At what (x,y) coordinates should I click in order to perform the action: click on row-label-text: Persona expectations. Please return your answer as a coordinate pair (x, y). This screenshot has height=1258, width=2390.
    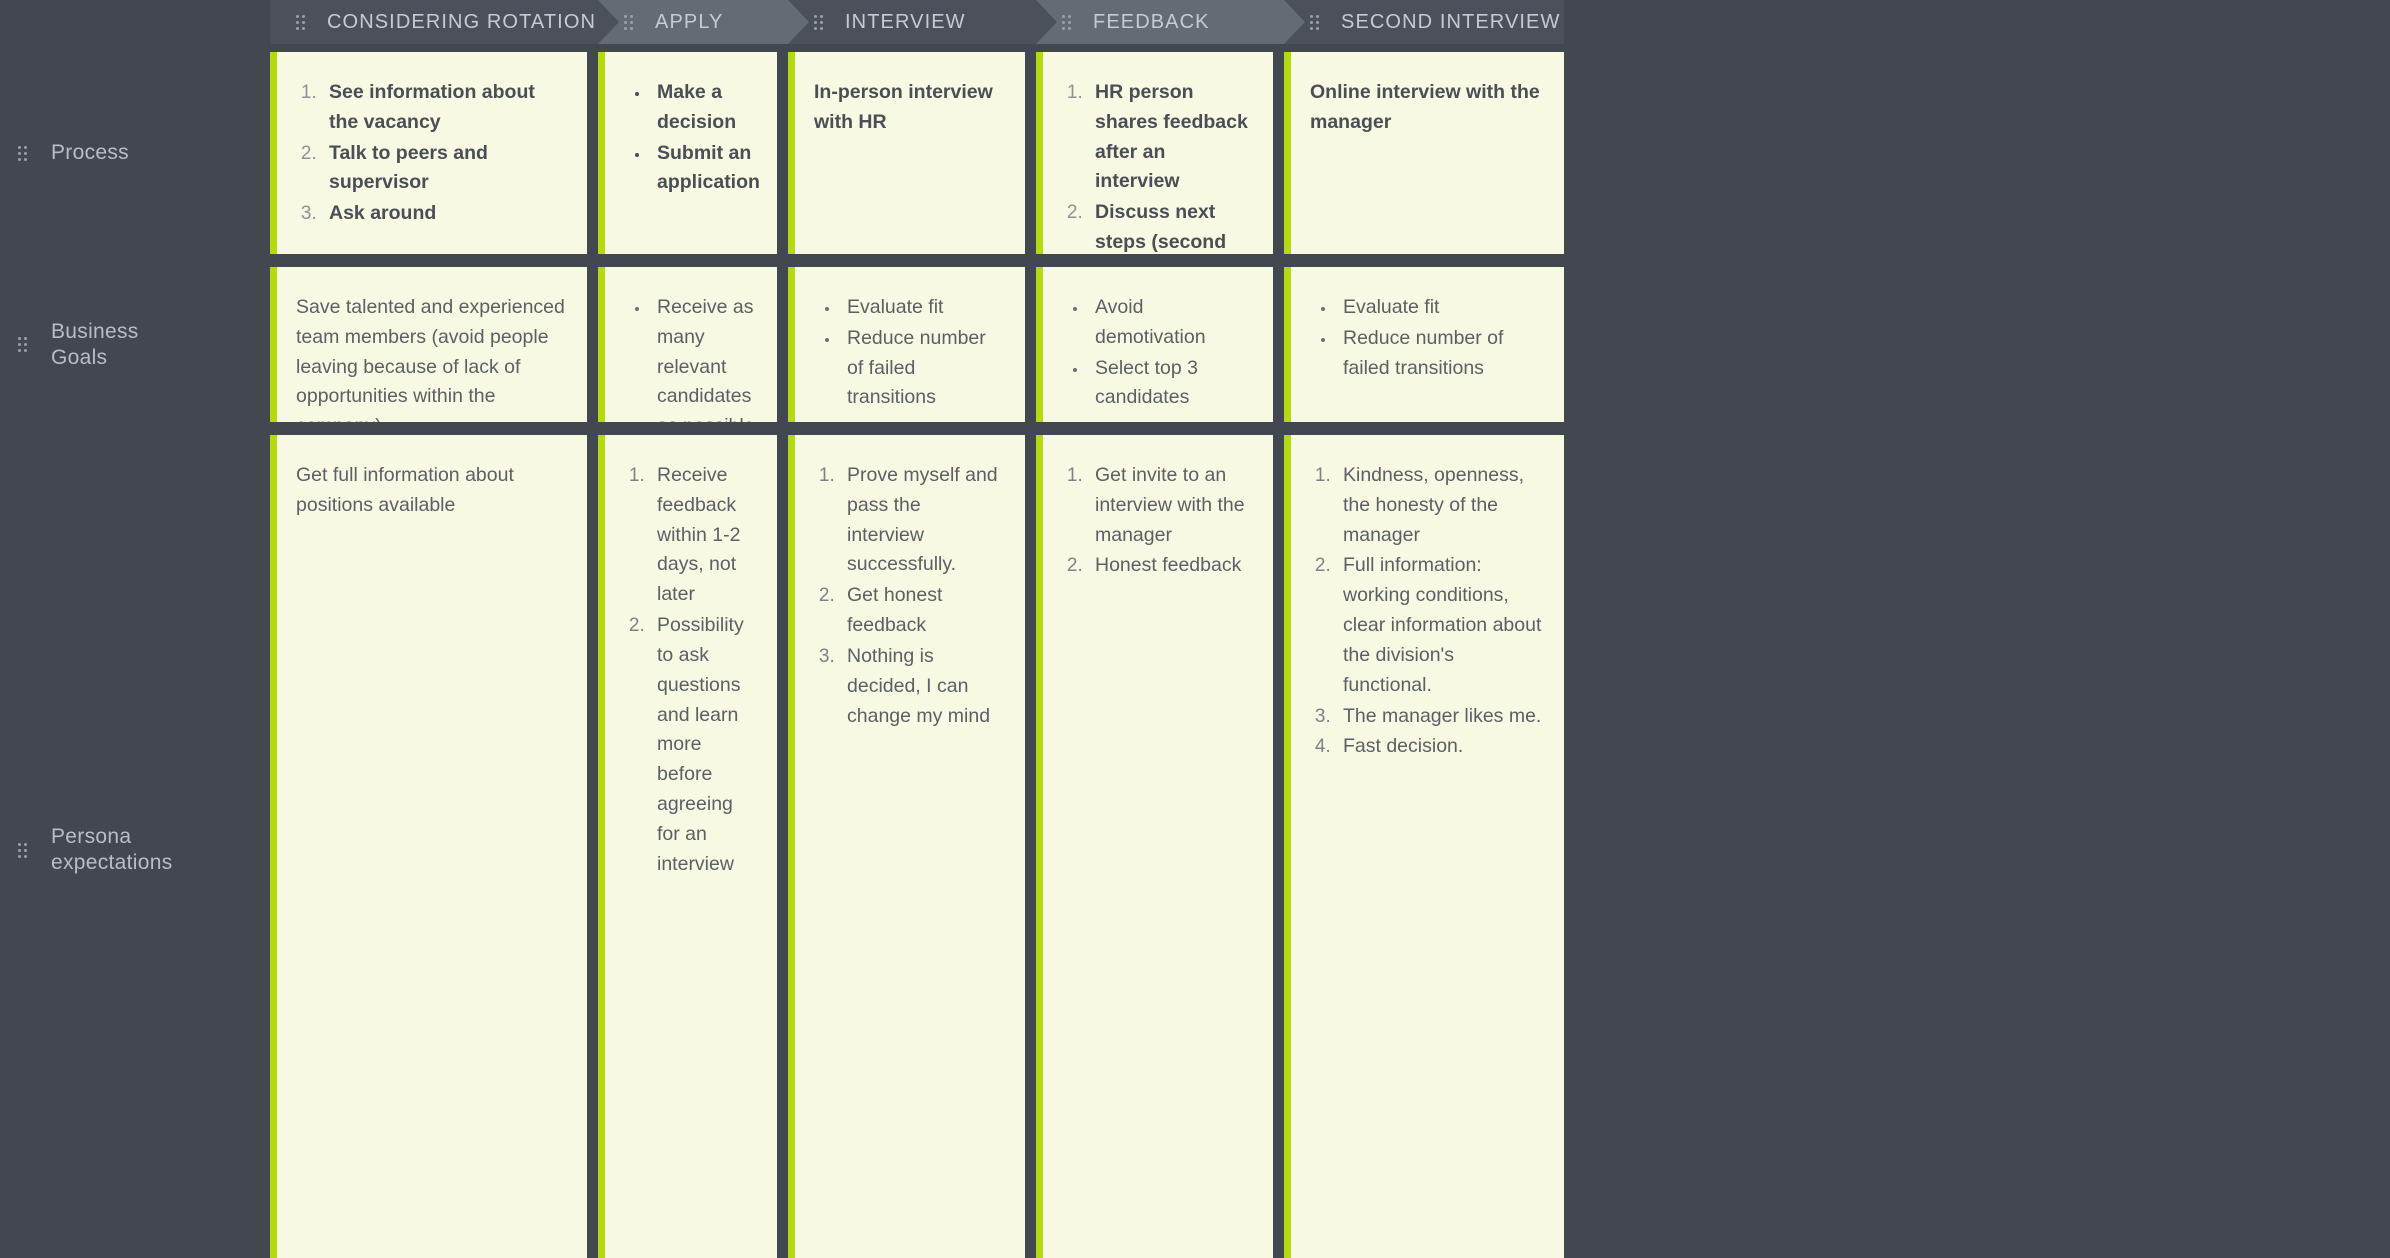
    Looking at the image, I should click on (112, 849).